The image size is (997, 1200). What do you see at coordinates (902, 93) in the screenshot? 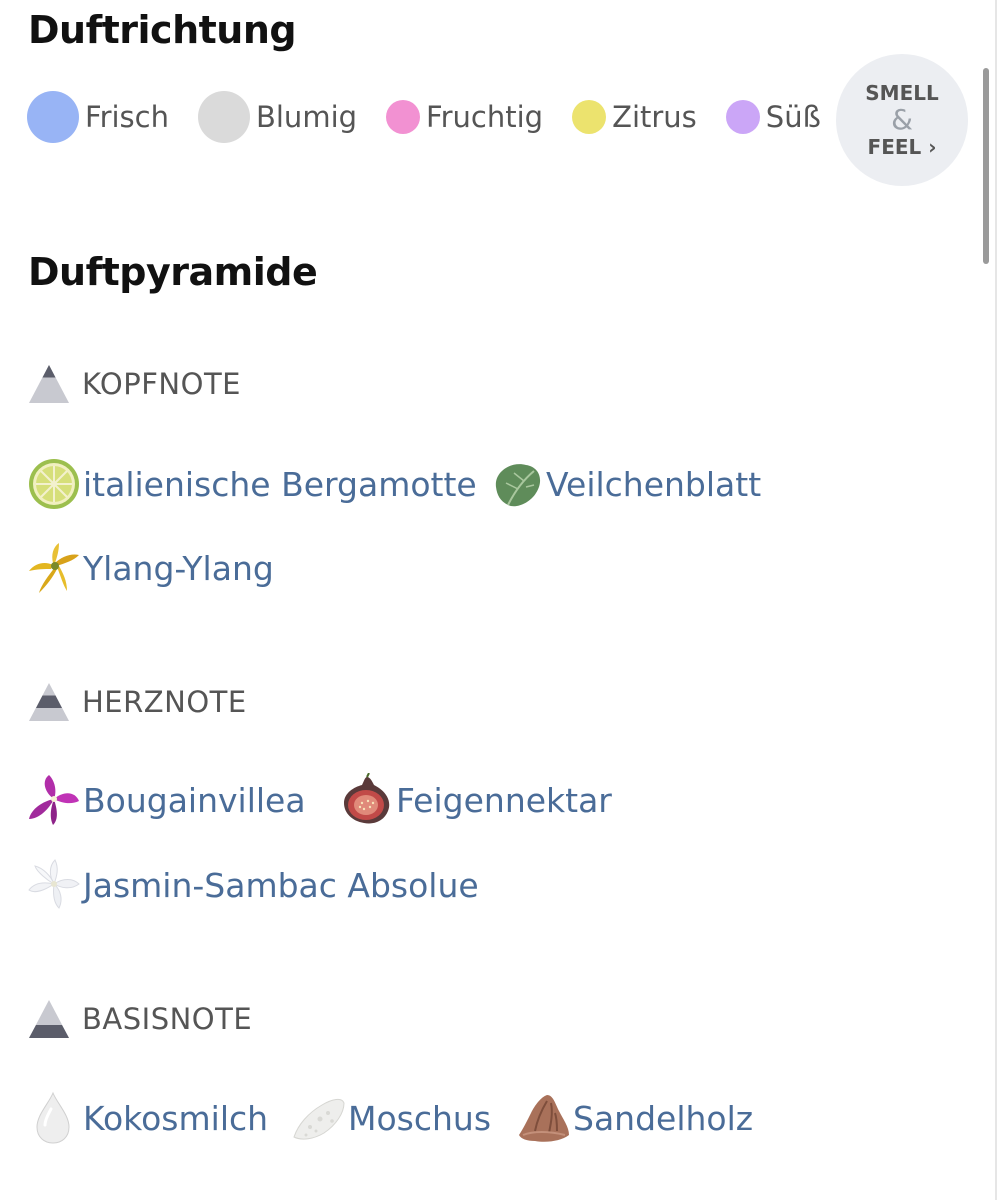
I see `smell-feel-line1: SMELL` at bounding box center [902, 93].